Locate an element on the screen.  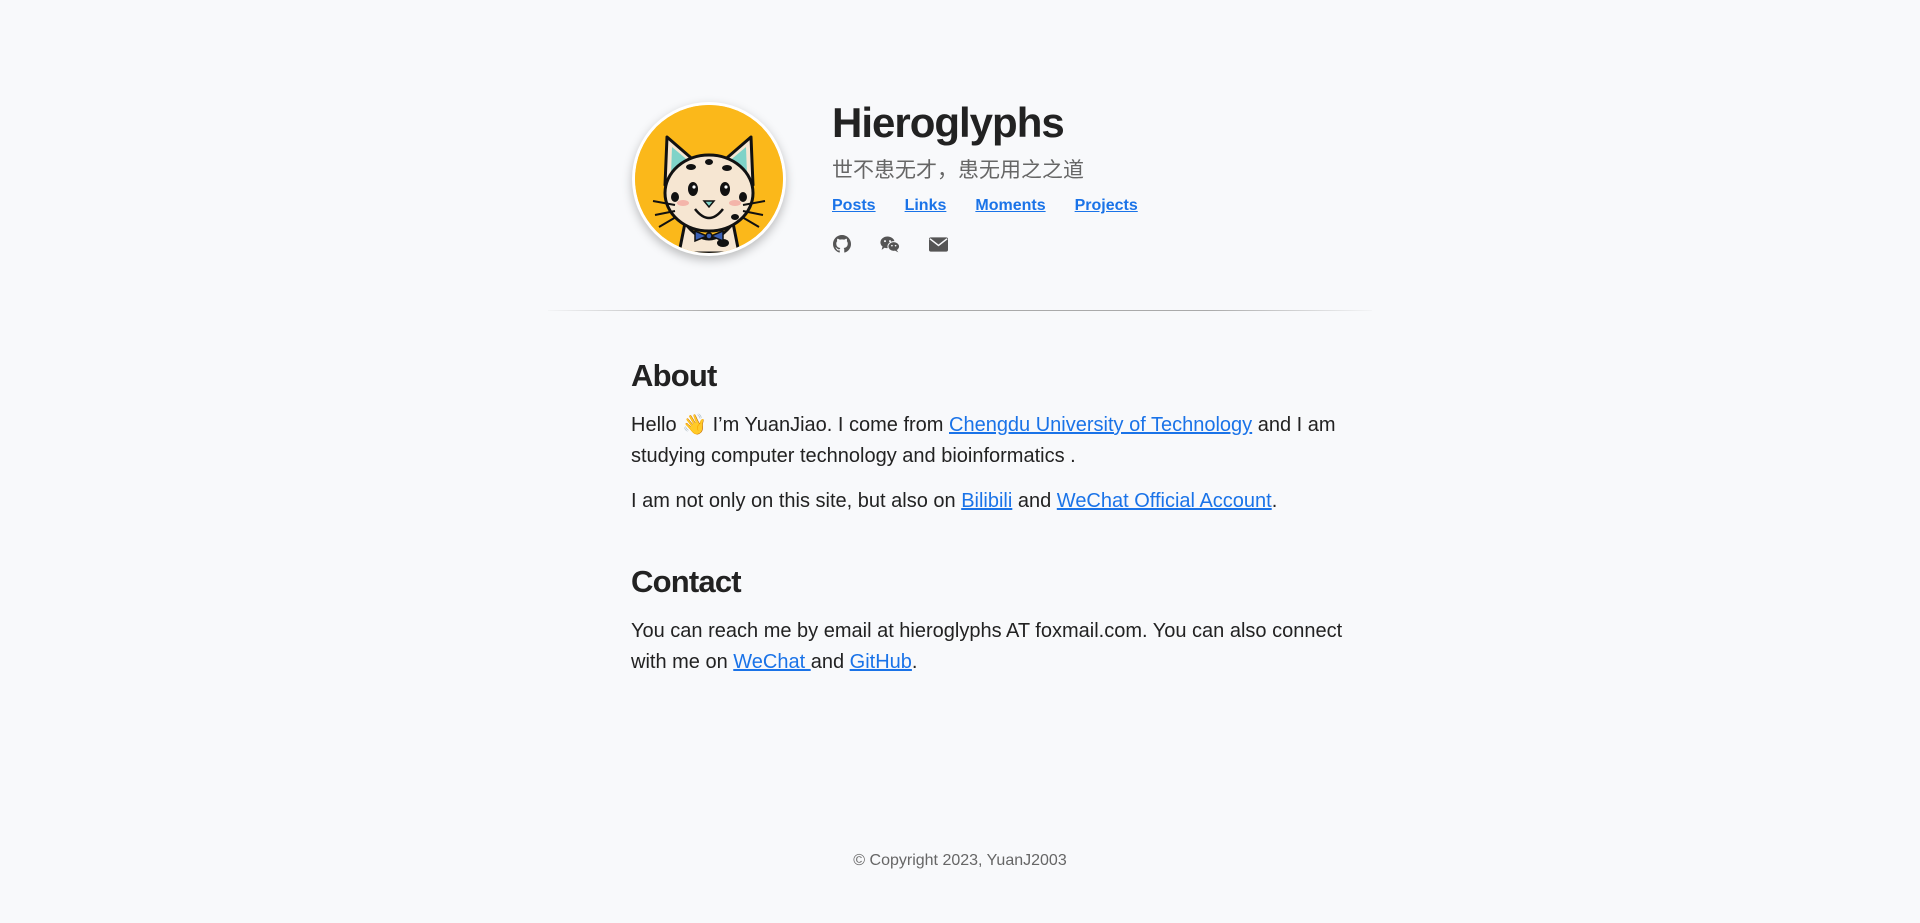
avatar is located at coordinates (709, 179).